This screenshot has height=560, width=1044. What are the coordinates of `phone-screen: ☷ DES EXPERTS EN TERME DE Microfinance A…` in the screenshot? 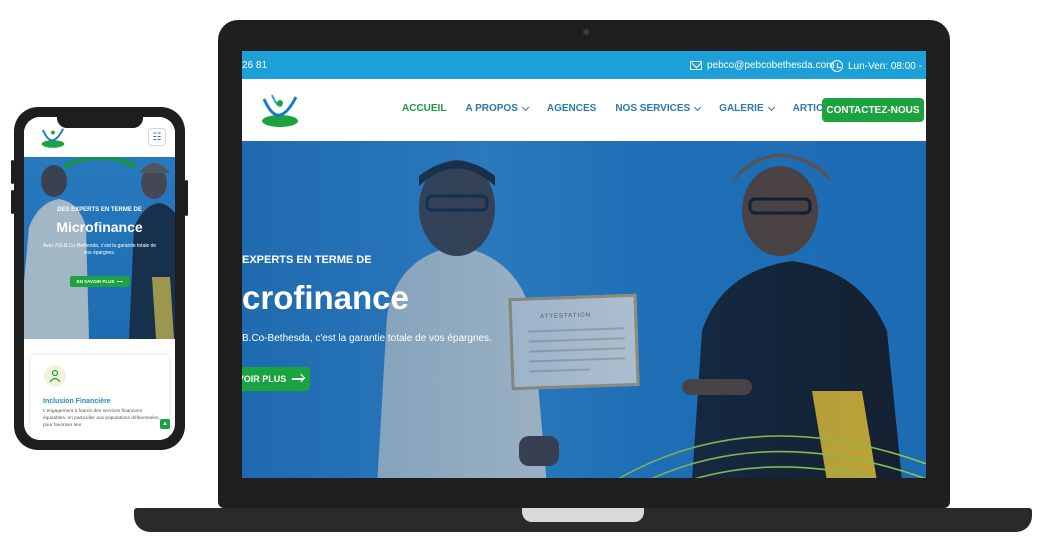 It's located at (99, 278).